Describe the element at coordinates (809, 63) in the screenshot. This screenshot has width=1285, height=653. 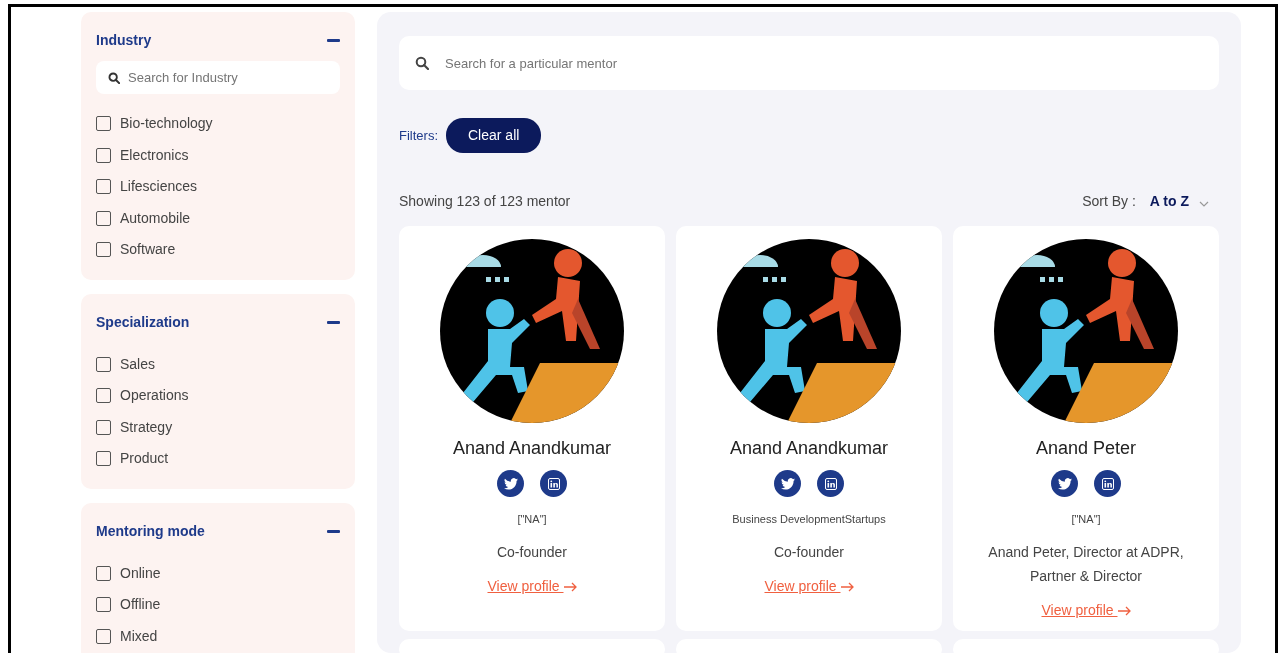
I see `mentor-search-field: Search for a particular mentor` at that location.